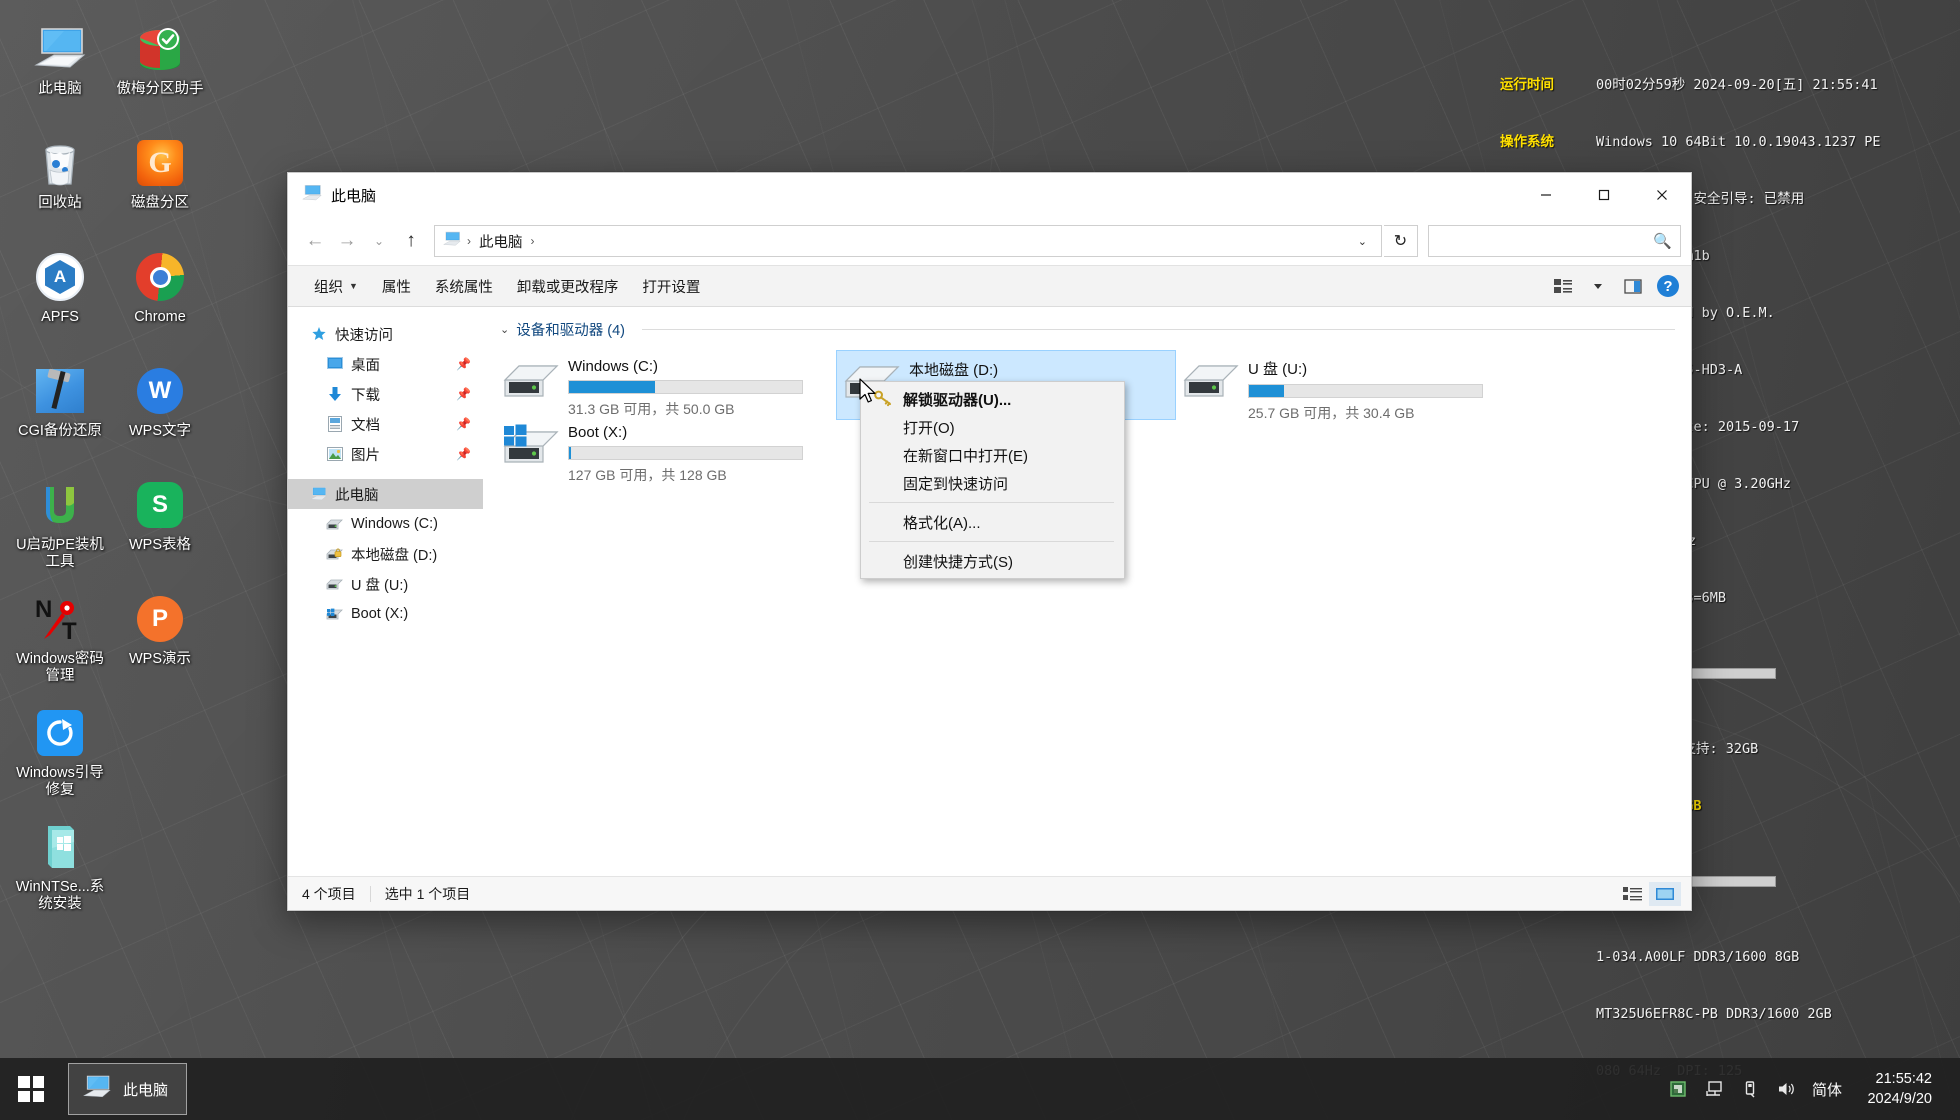  I want to click on context-menu-item-open: 打开(O), so click(992, 427).